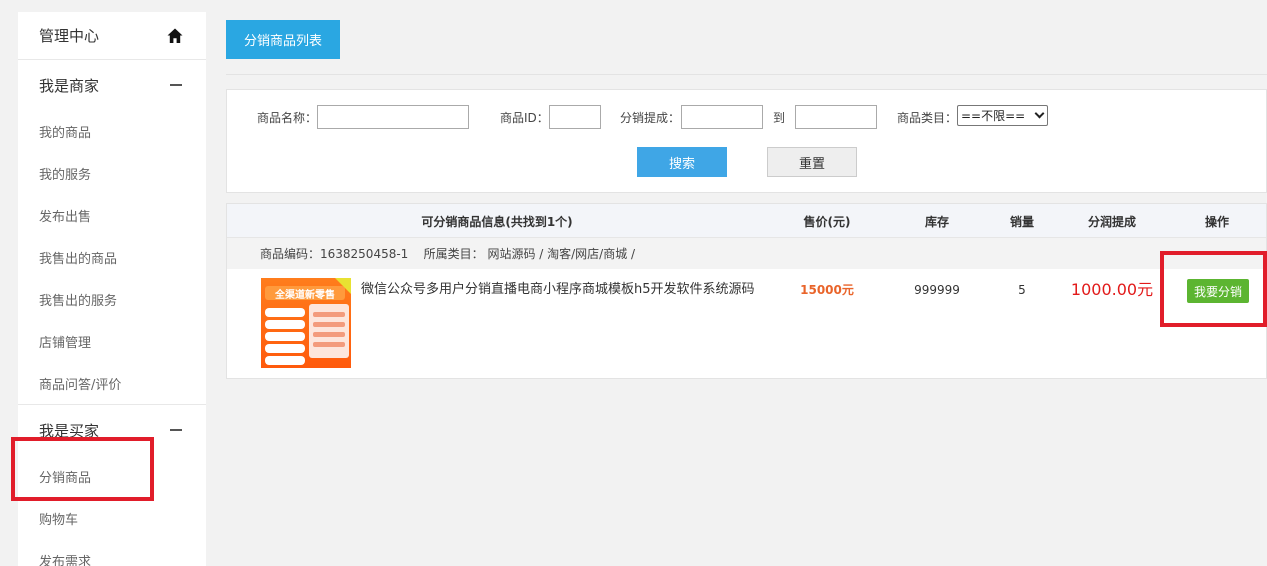 The width and height of the screenshot is (1267, 566). Describe the element at coordinates (112, 173) in the screenshot. I see `sidebar-item-my-services: 我的服务` at that location.